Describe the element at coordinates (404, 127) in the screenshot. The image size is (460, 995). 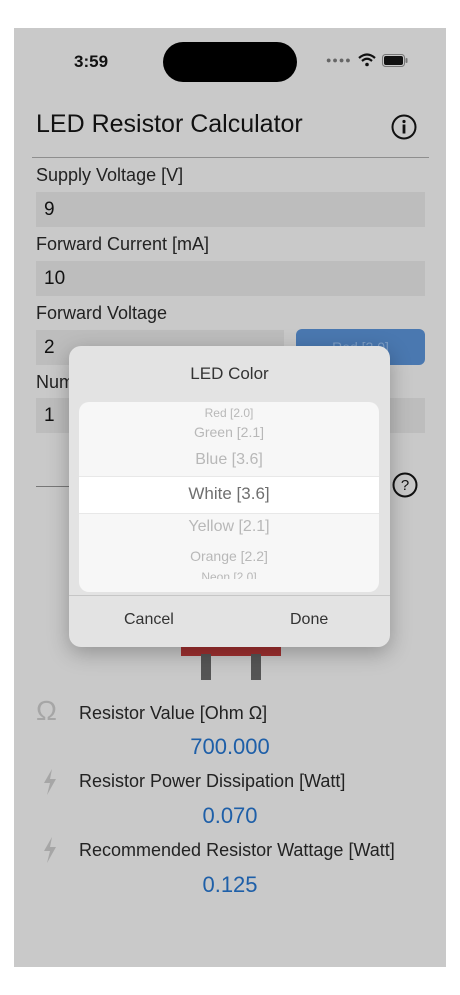
I see `info-icon` at that location.